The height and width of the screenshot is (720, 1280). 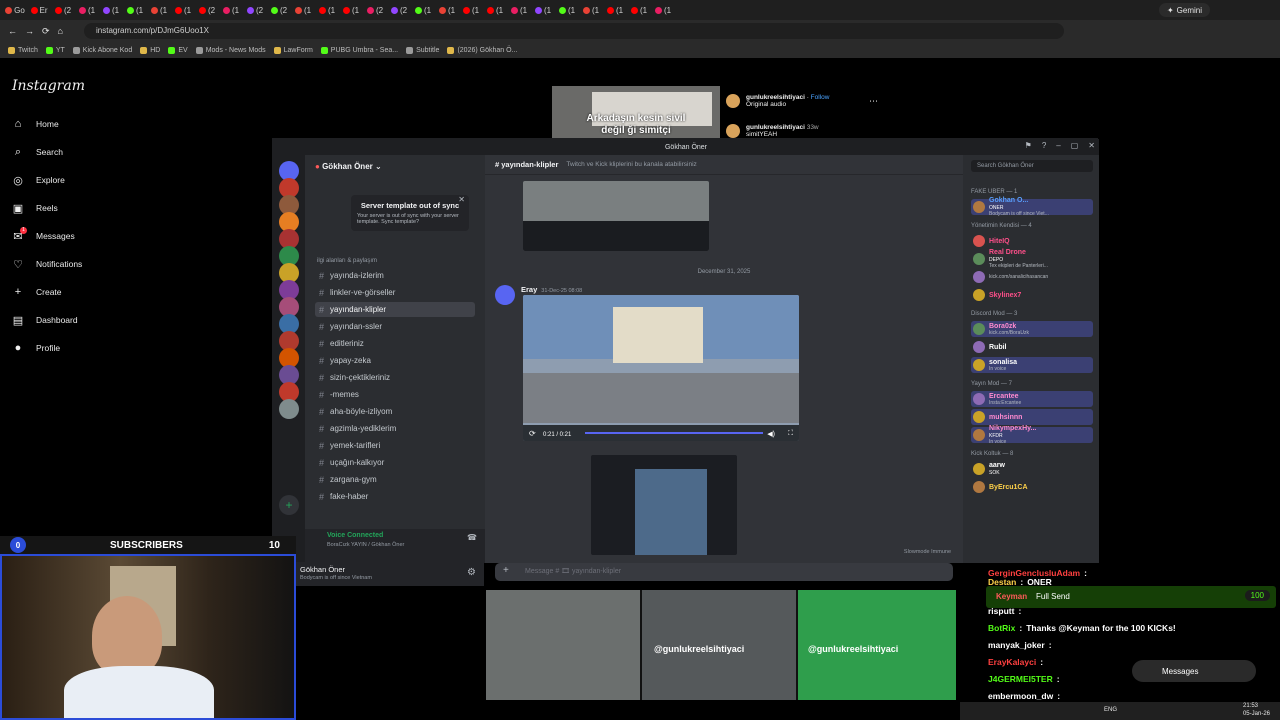 I want to click on add-server-icon: +, so click(x=289, y=505).